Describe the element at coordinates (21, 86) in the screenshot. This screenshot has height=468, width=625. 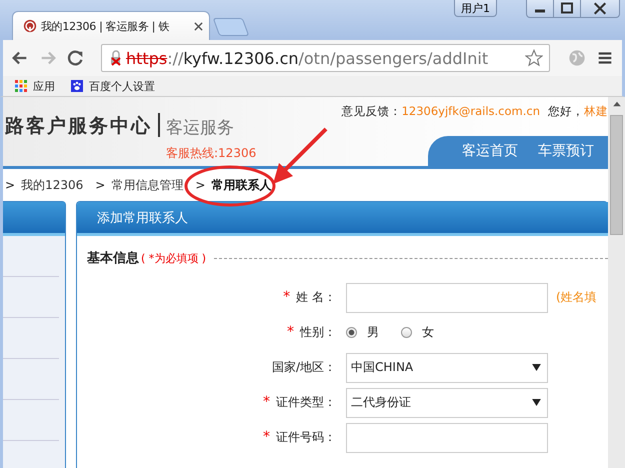
I see `apps-grid-icon` at that location.